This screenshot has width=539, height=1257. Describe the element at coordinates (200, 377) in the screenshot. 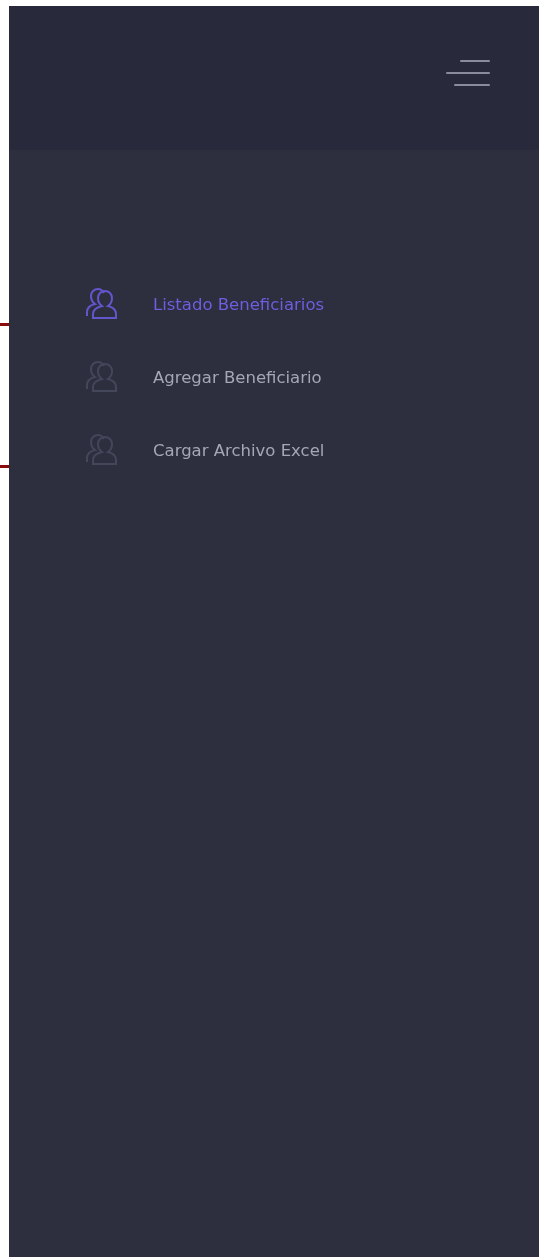

I see `menu-item: Agregar Beneficiario` at that location.